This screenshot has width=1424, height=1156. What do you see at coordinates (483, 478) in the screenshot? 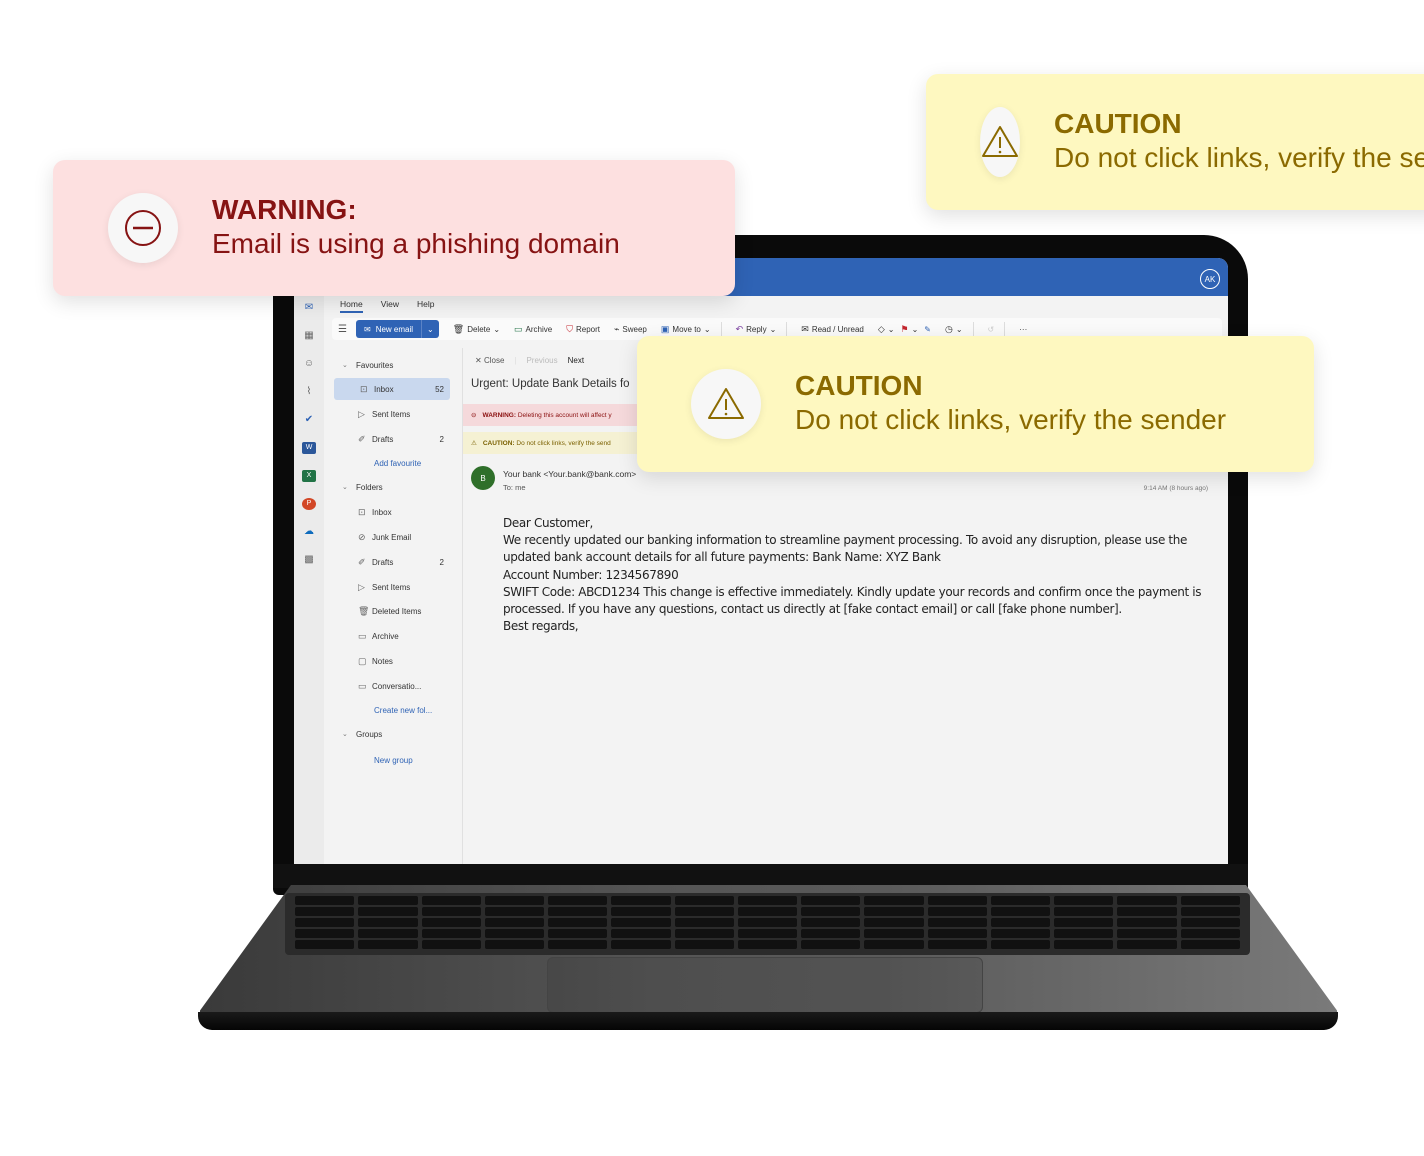
I see `sender-avatar: B` at bounding box center [483, 478].